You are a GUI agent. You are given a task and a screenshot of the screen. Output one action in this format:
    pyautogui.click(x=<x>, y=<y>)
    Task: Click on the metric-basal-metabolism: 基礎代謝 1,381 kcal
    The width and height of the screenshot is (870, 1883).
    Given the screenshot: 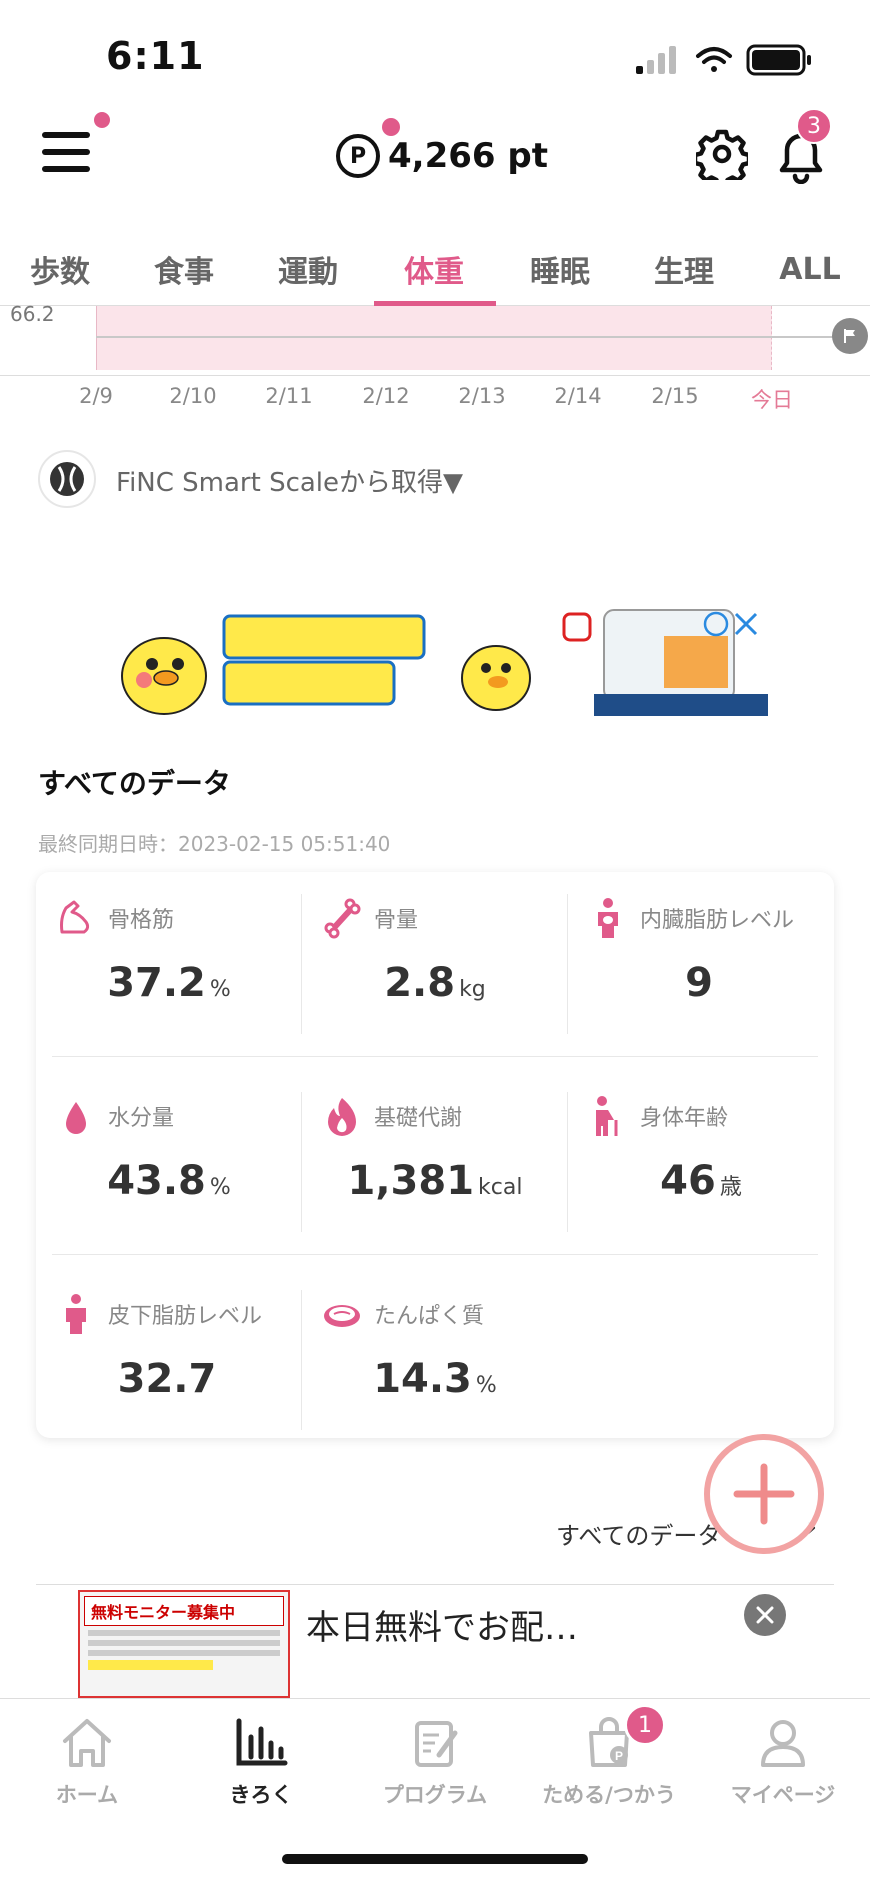 What is the action you would take?
    pyautogui.click(x=435, y=1163)
    